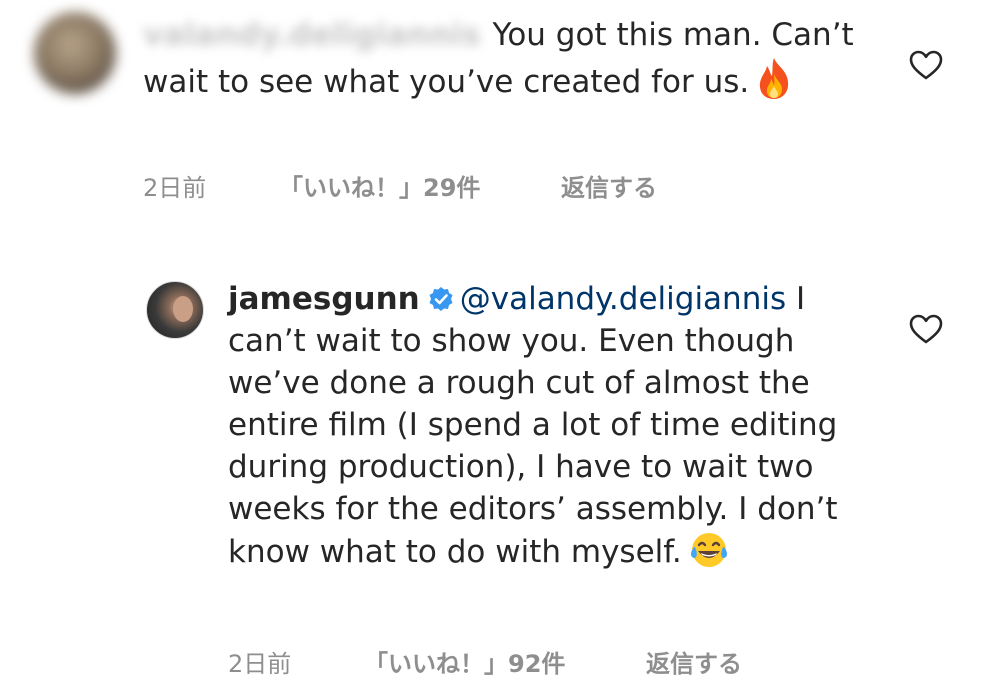 This screenshot has height=686, width=1000. Describe the element at coordinates (774, 83) in the screenshot. I see `fire-emoji-icon` at that location.